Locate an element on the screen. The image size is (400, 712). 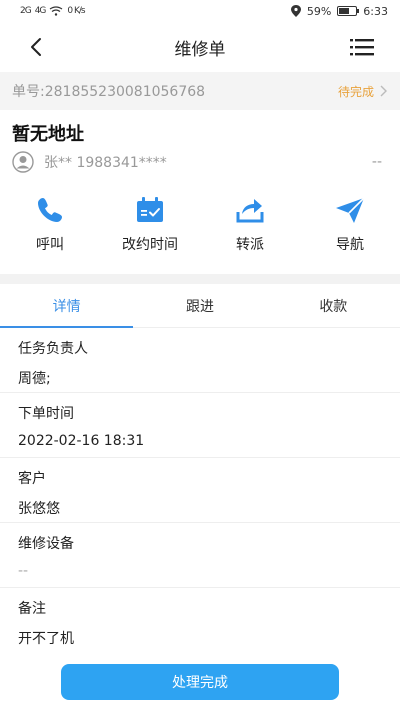
detail-label: 任务负责人 is located at coordinates (53, 349).